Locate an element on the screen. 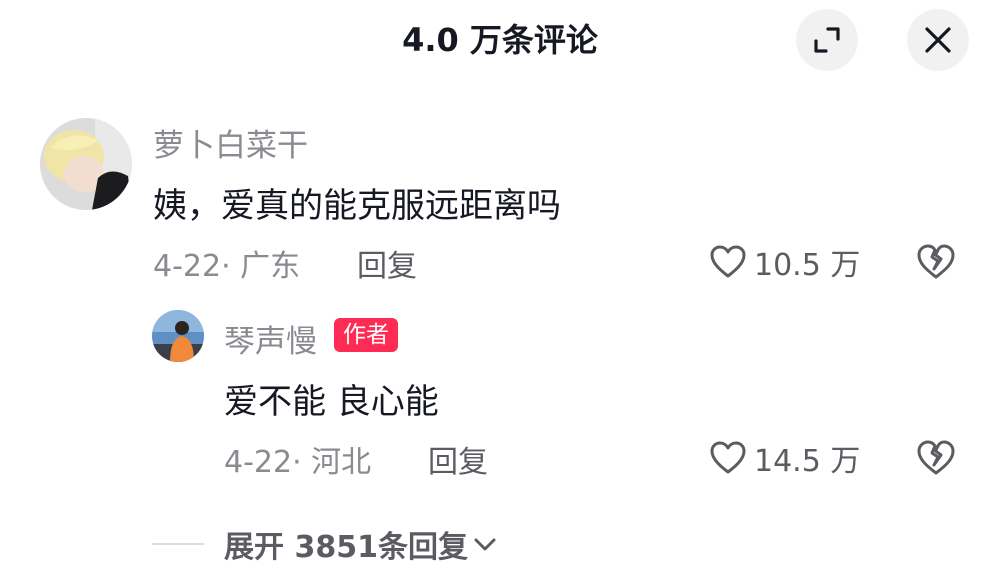 The width and height of the screenshot is (1000, 569). expand-replies-button: 展开 3851条回复 is located at coordinates (325, 544).